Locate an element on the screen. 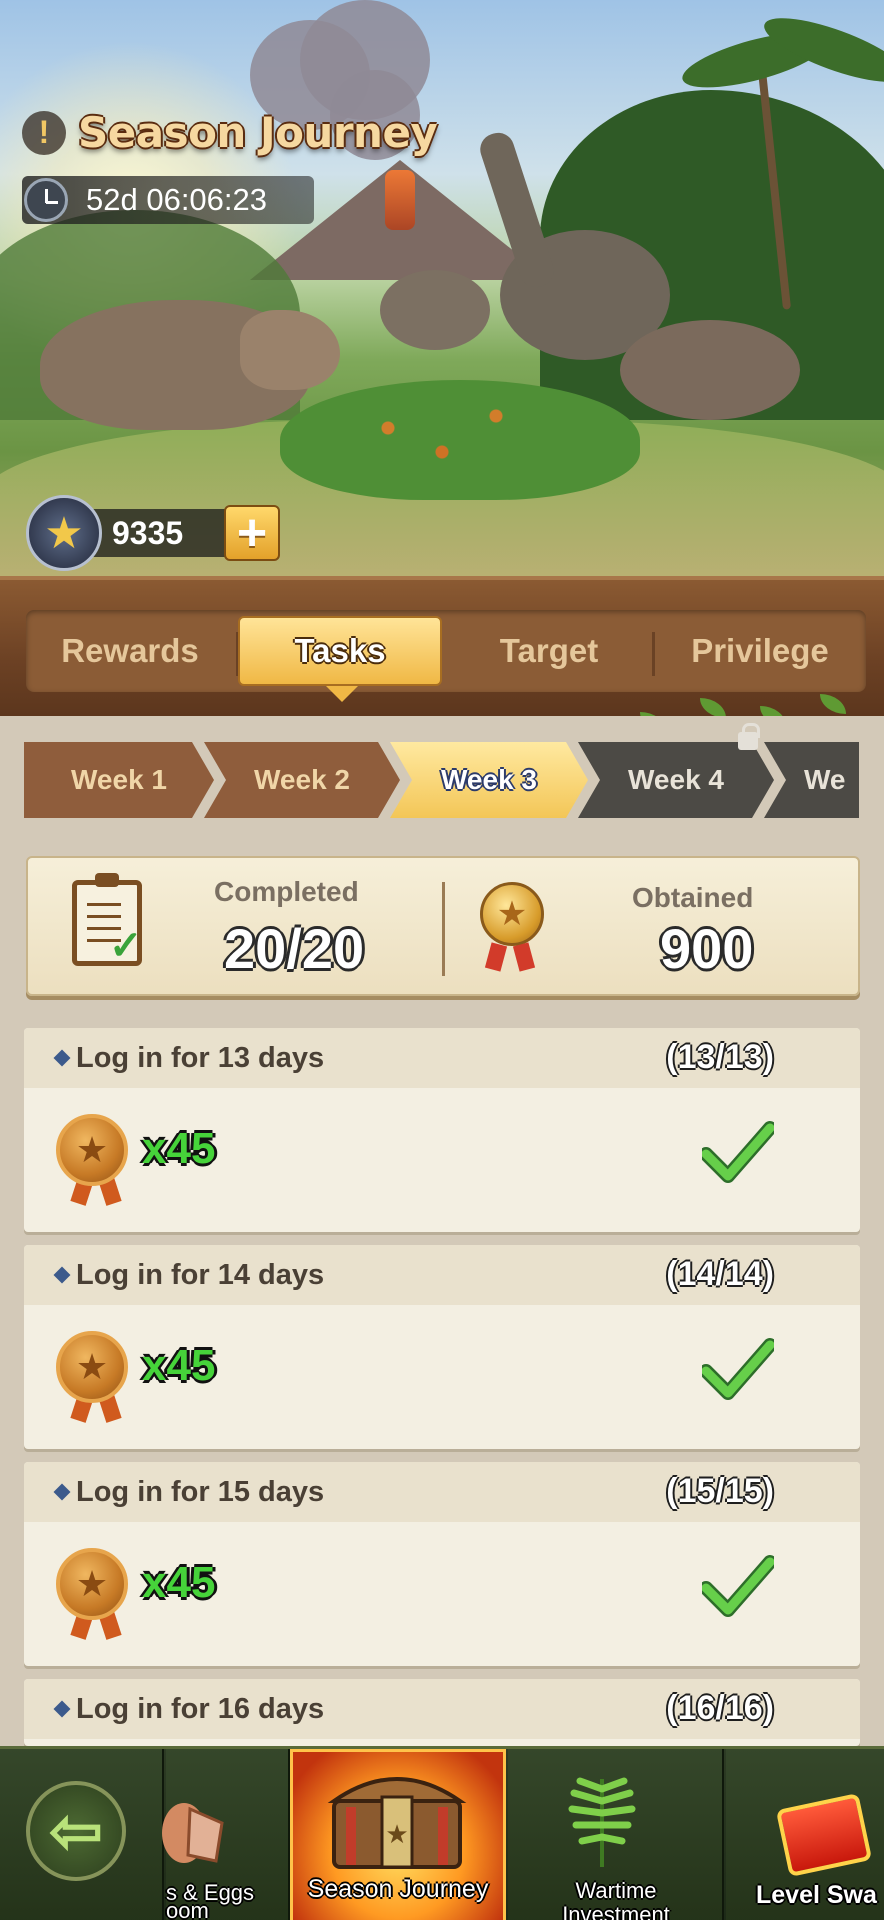  nav-level-label: Level Swa is located at coordinates (816, 1895).